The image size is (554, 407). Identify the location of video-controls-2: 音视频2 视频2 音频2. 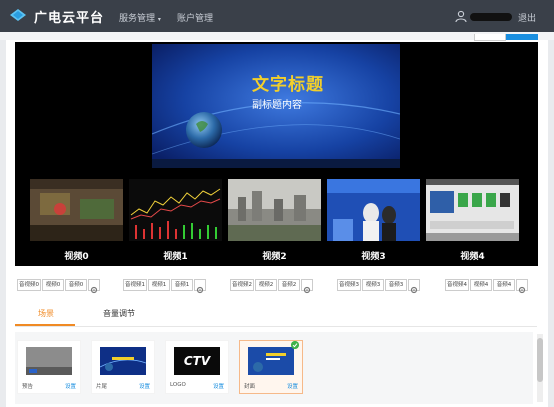
(275, 286).